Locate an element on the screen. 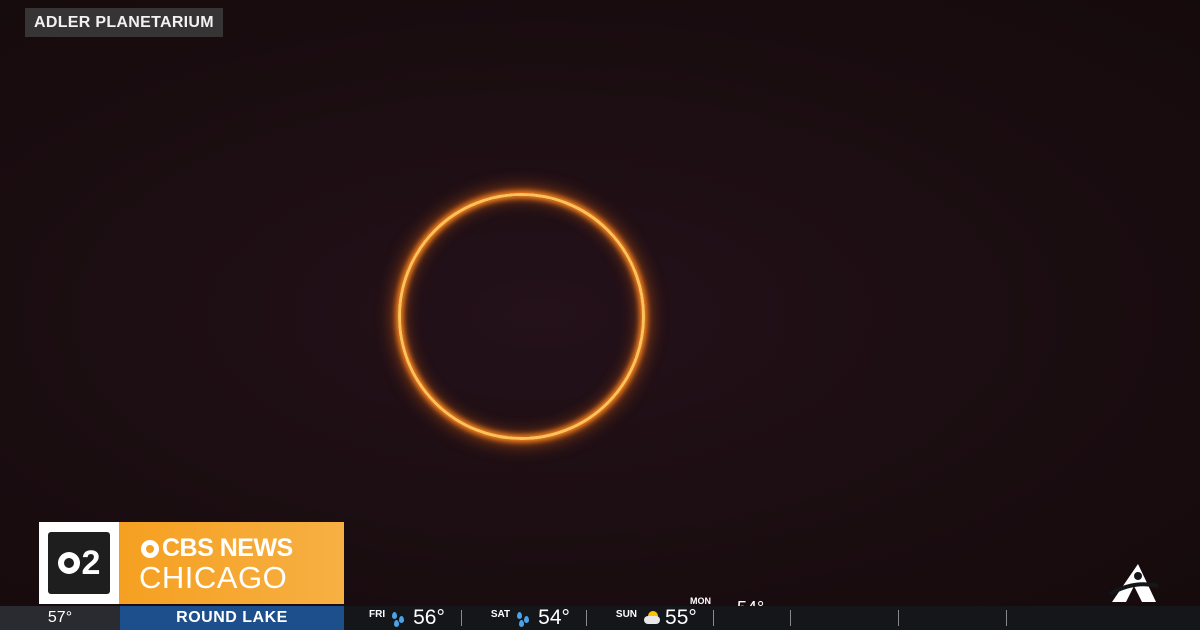 Image resolution: width=1200 pixels, height=630 pixels. channel-number: 2 is located at coordinates (91, 563).